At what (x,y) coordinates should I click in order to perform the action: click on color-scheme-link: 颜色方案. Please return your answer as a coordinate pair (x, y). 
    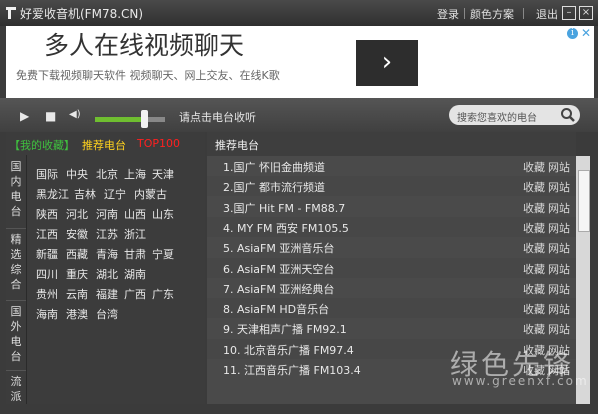
    Looking at the image, I should click on (492, 14).